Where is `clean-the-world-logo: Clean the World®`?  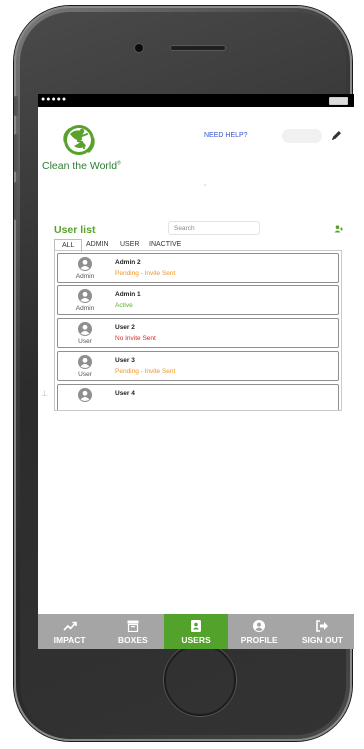 clean-the-world-logo: Clean the World® is located at coordinates (82, 149).